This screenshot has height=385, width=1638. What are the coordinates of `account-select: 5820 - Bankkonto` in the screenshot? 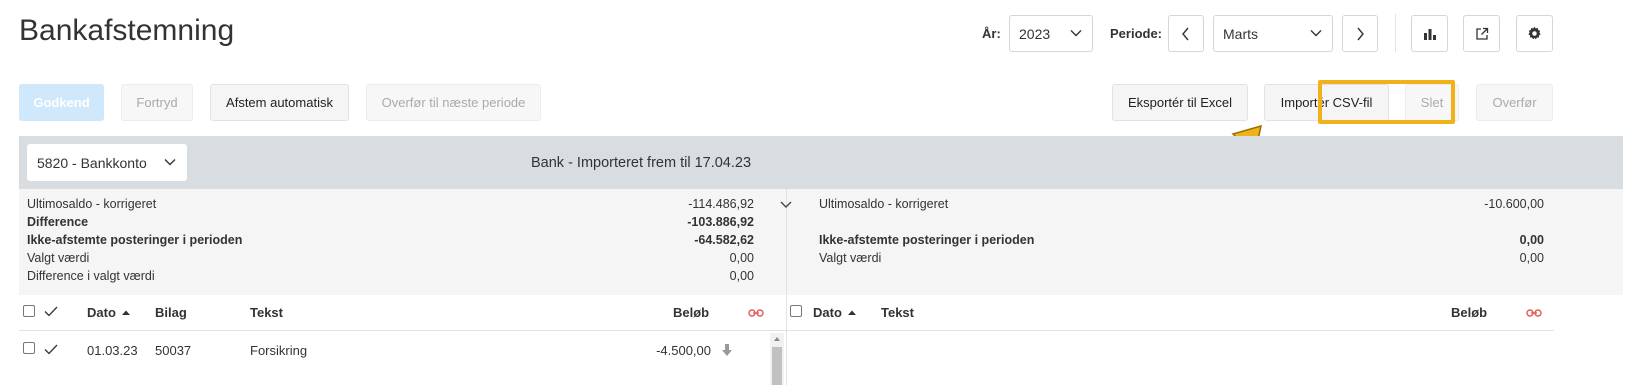 It's located at (107, 162).